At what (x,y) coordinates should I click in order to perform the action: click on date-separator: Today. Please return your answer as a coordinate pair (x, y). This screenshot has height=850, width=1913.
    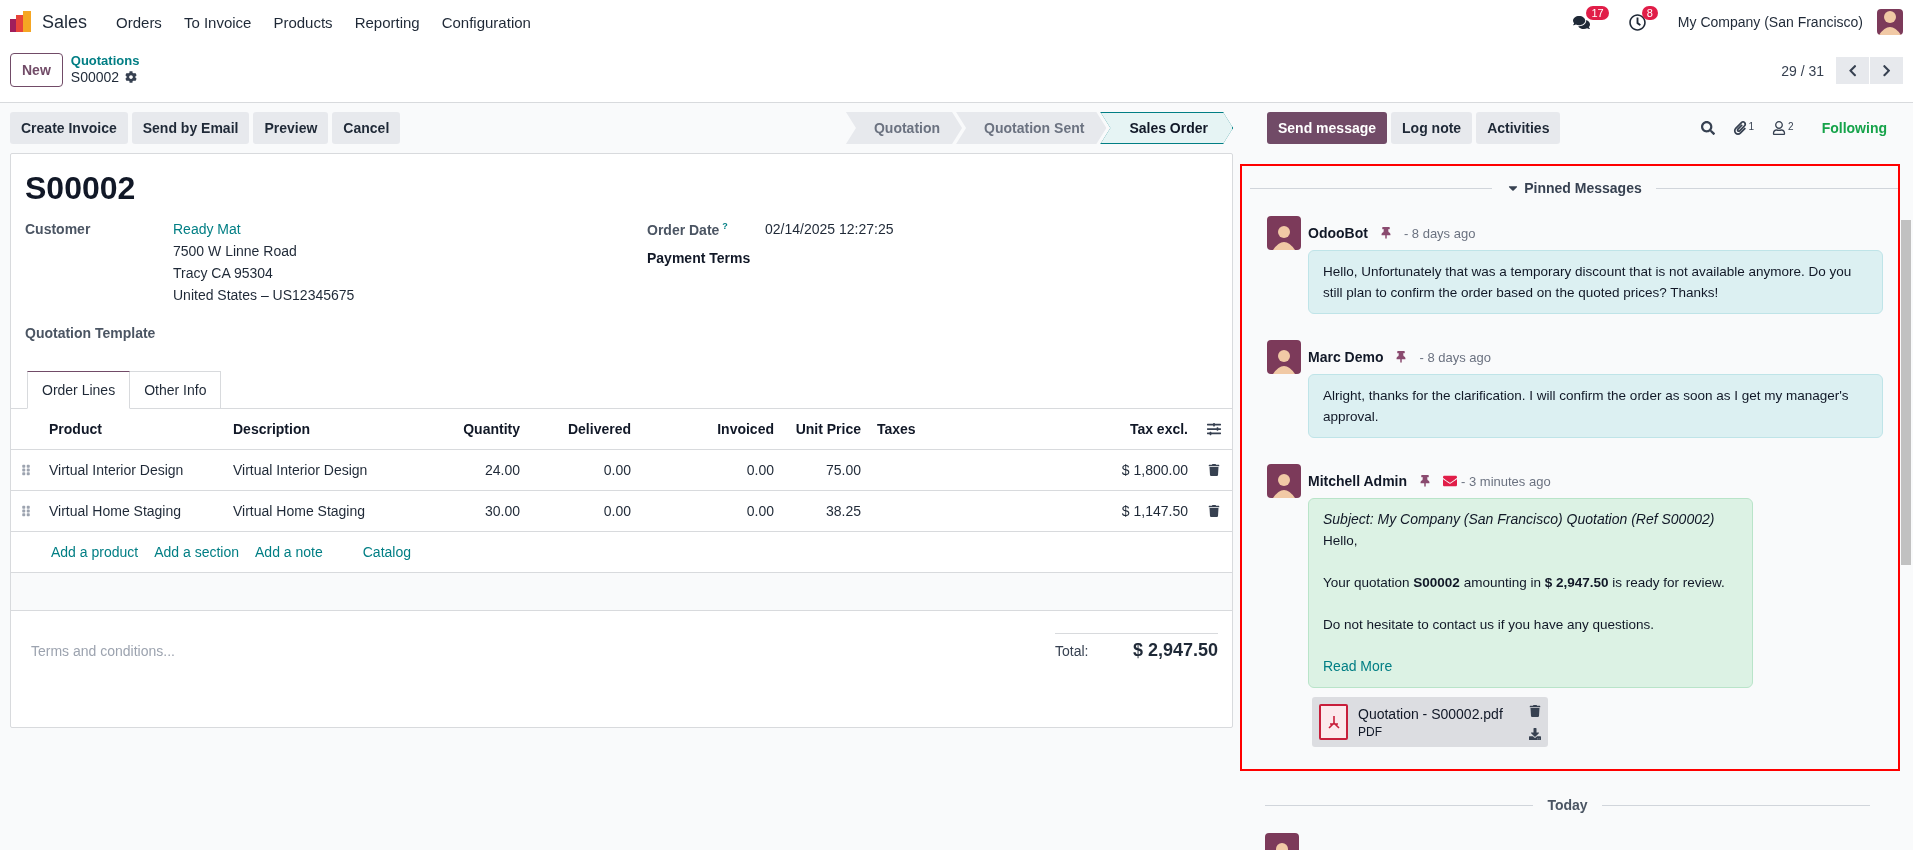
    Looking at the image, I should click on (1567, 805).